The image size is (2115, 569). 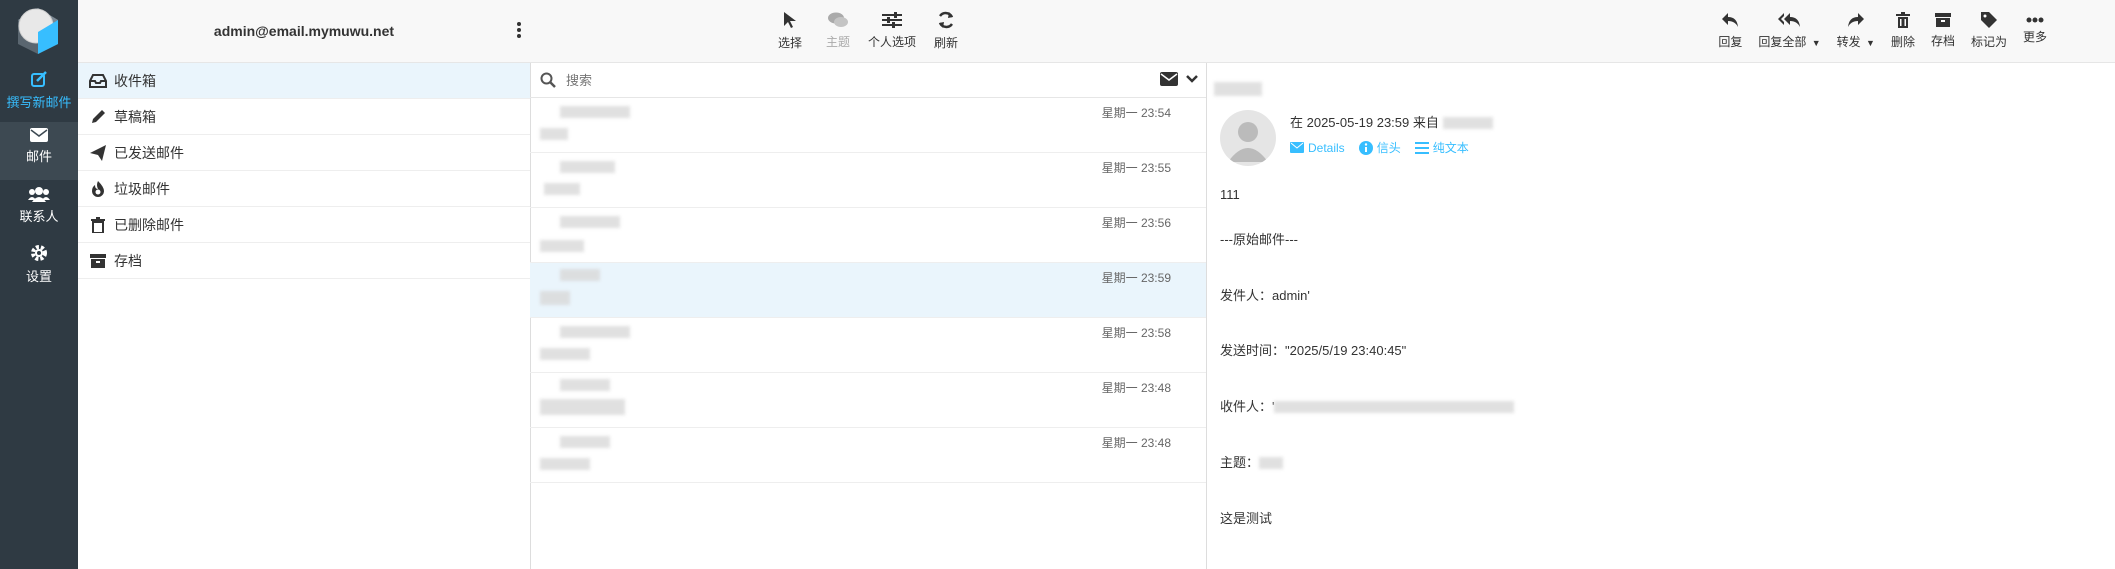 I want to click on fire-icon, so click(x=98, y=188).